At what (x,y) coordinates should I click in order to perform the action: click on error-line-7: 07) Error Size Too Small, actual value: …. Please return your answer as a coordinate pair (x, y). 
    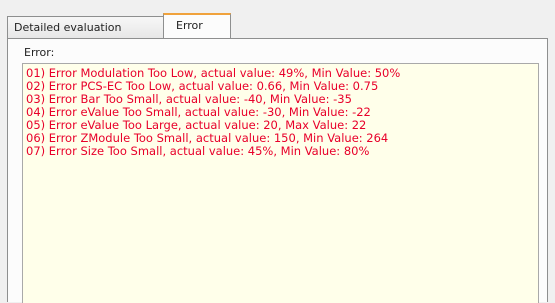
    Looking at the image, I should click on (198, 151).